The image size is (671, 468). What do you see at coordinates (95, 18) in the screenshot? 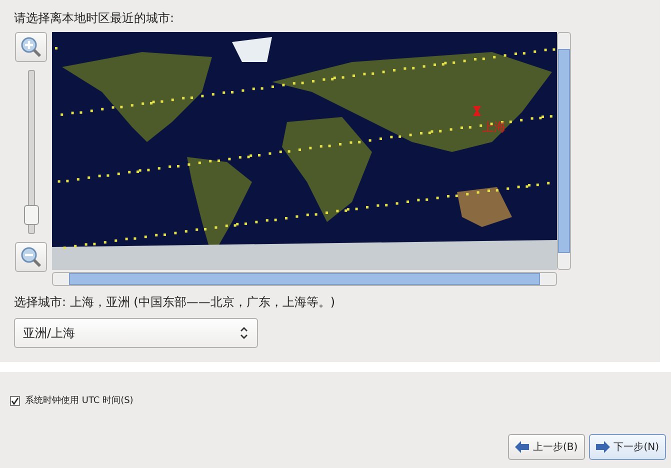
I see `prompt-text: 请选择离本地时区最近的城市:` at bounding box center [95, 18].